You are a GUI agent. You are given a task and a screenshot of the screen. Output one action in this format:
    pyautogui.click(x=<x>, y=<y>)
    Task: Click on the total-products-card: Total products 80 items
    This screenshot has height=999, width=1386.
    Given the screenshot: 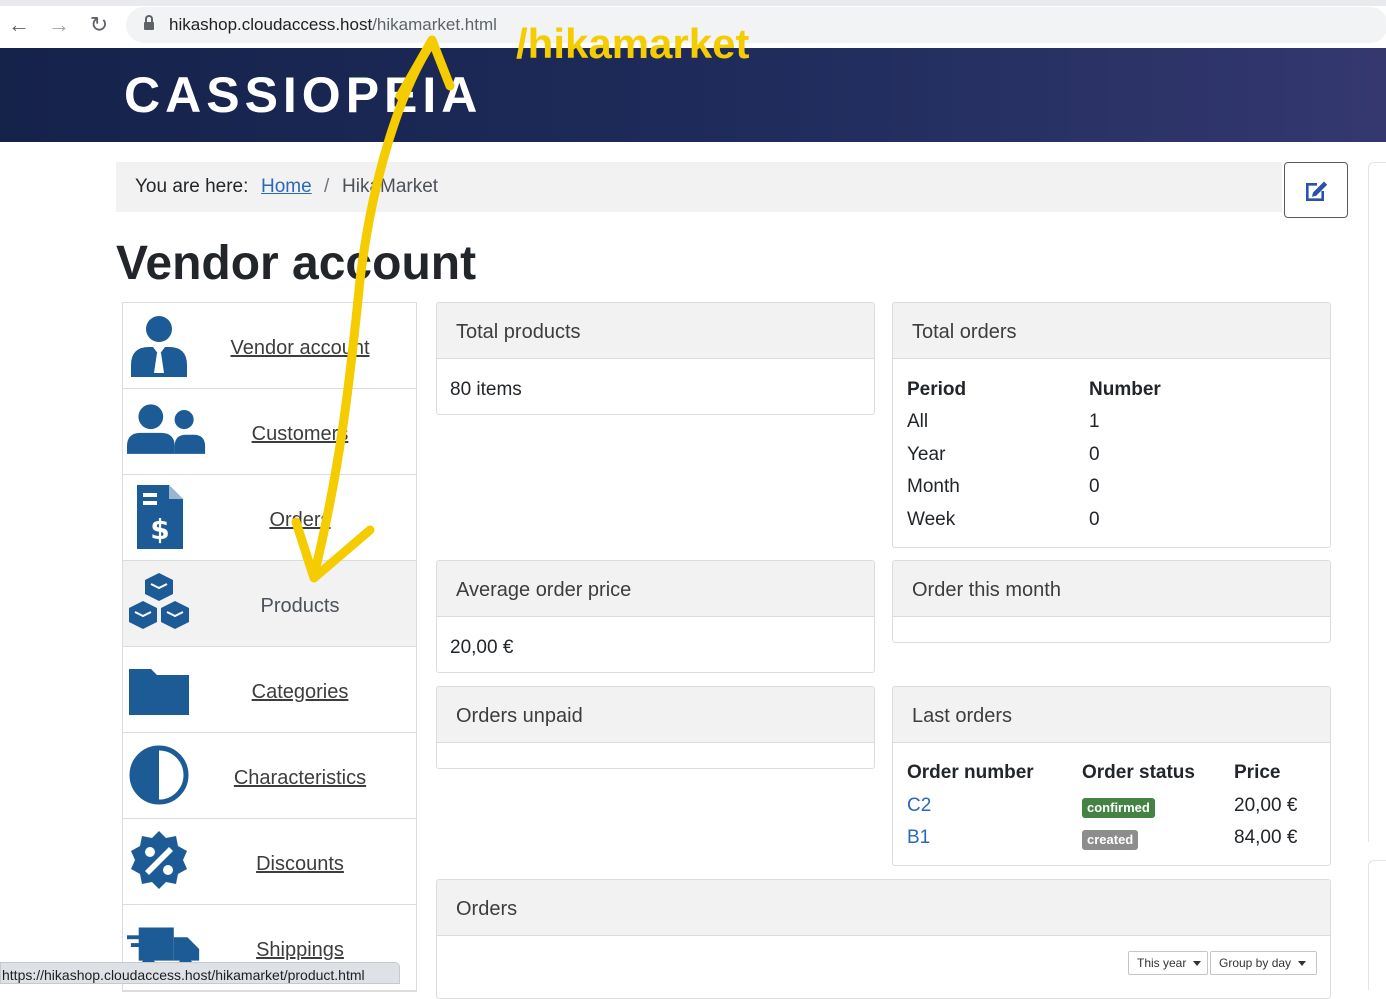 What is the action you would take?
    pyautogui.click(x=655, y=358)
    